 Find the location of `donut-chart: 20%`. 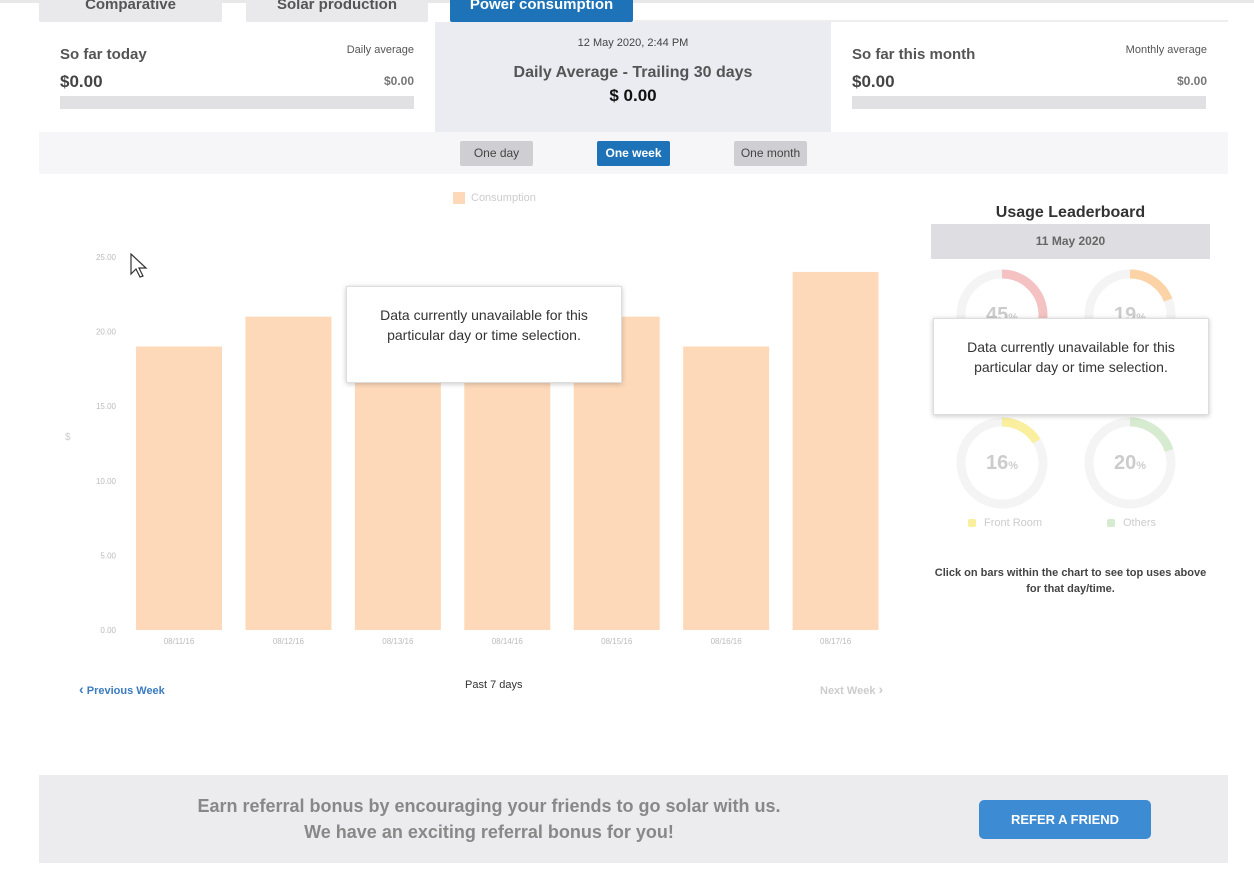

donut-chart: 20% is located at coordinates (1130, 463).